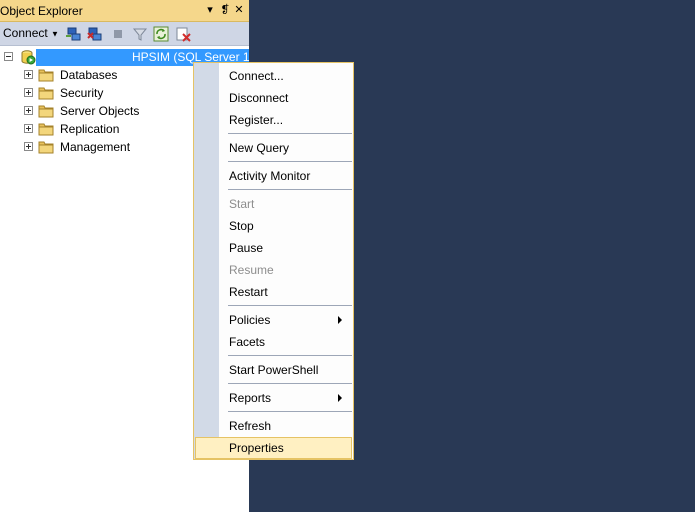 This screenshot has height=512, width=695. Describe the element at coordinates (248, 292) in the screenshot. I see `menu-item-label: Restart` at that location.